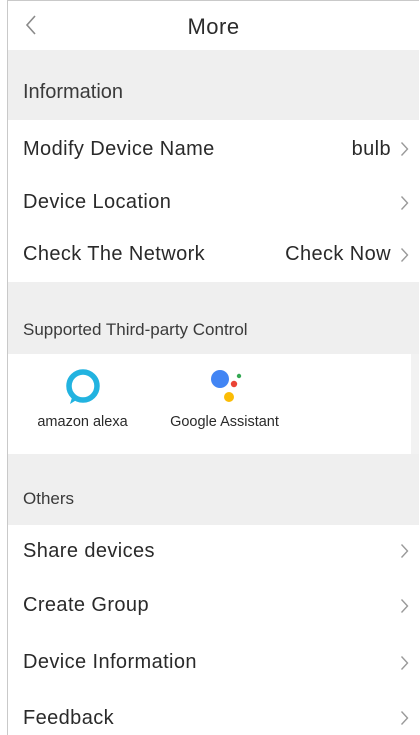  I want to click on page-title: More, so click(213, 26).